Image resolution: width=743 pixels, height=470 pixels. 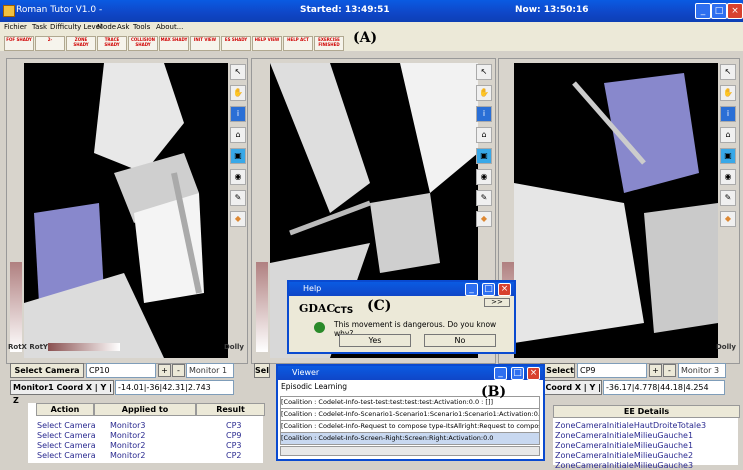 I want to click on viewer-close-button: ×, so click(x=533, y=373).